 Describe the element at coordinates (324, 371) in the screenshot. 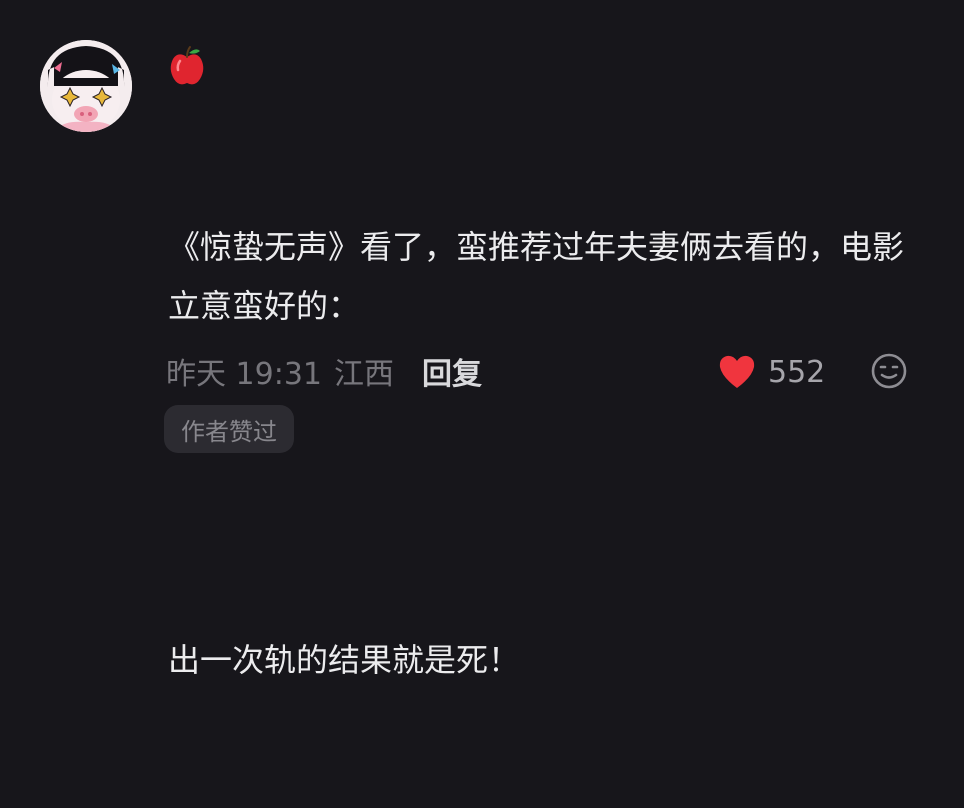

I see `comment-meta: 昨天 19:31 江西 回复` at that location.